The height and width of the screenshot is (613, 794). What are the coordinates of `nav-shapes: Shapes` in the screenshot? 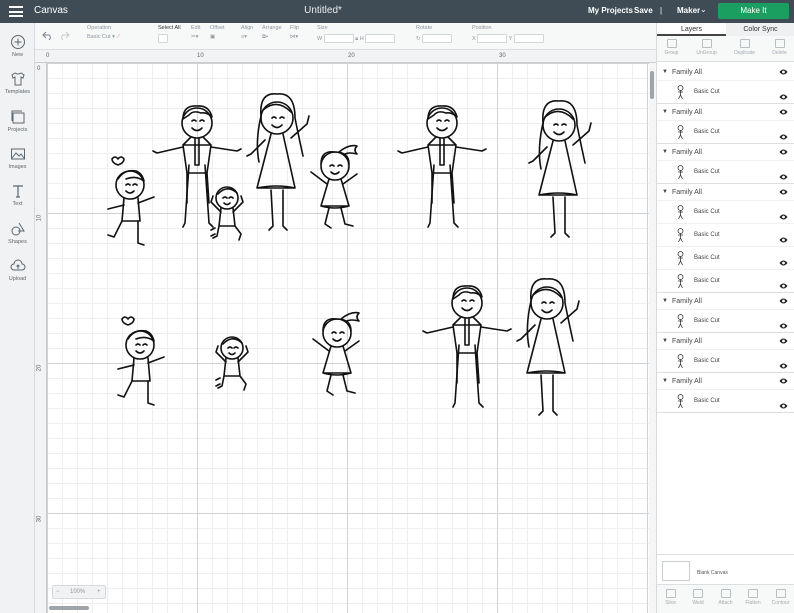 It's located at (17, 233).